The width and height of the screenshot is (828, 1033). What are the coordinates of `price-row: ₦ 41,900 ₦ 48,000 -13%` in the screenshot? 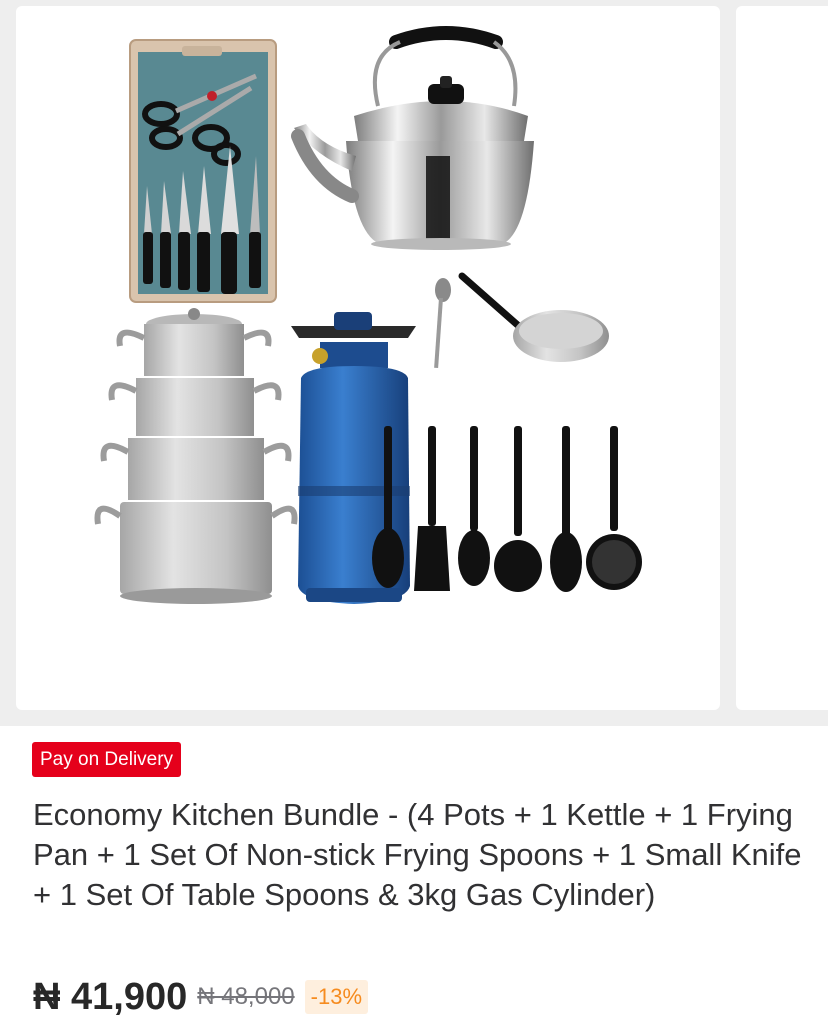 It's located at (200, 997).